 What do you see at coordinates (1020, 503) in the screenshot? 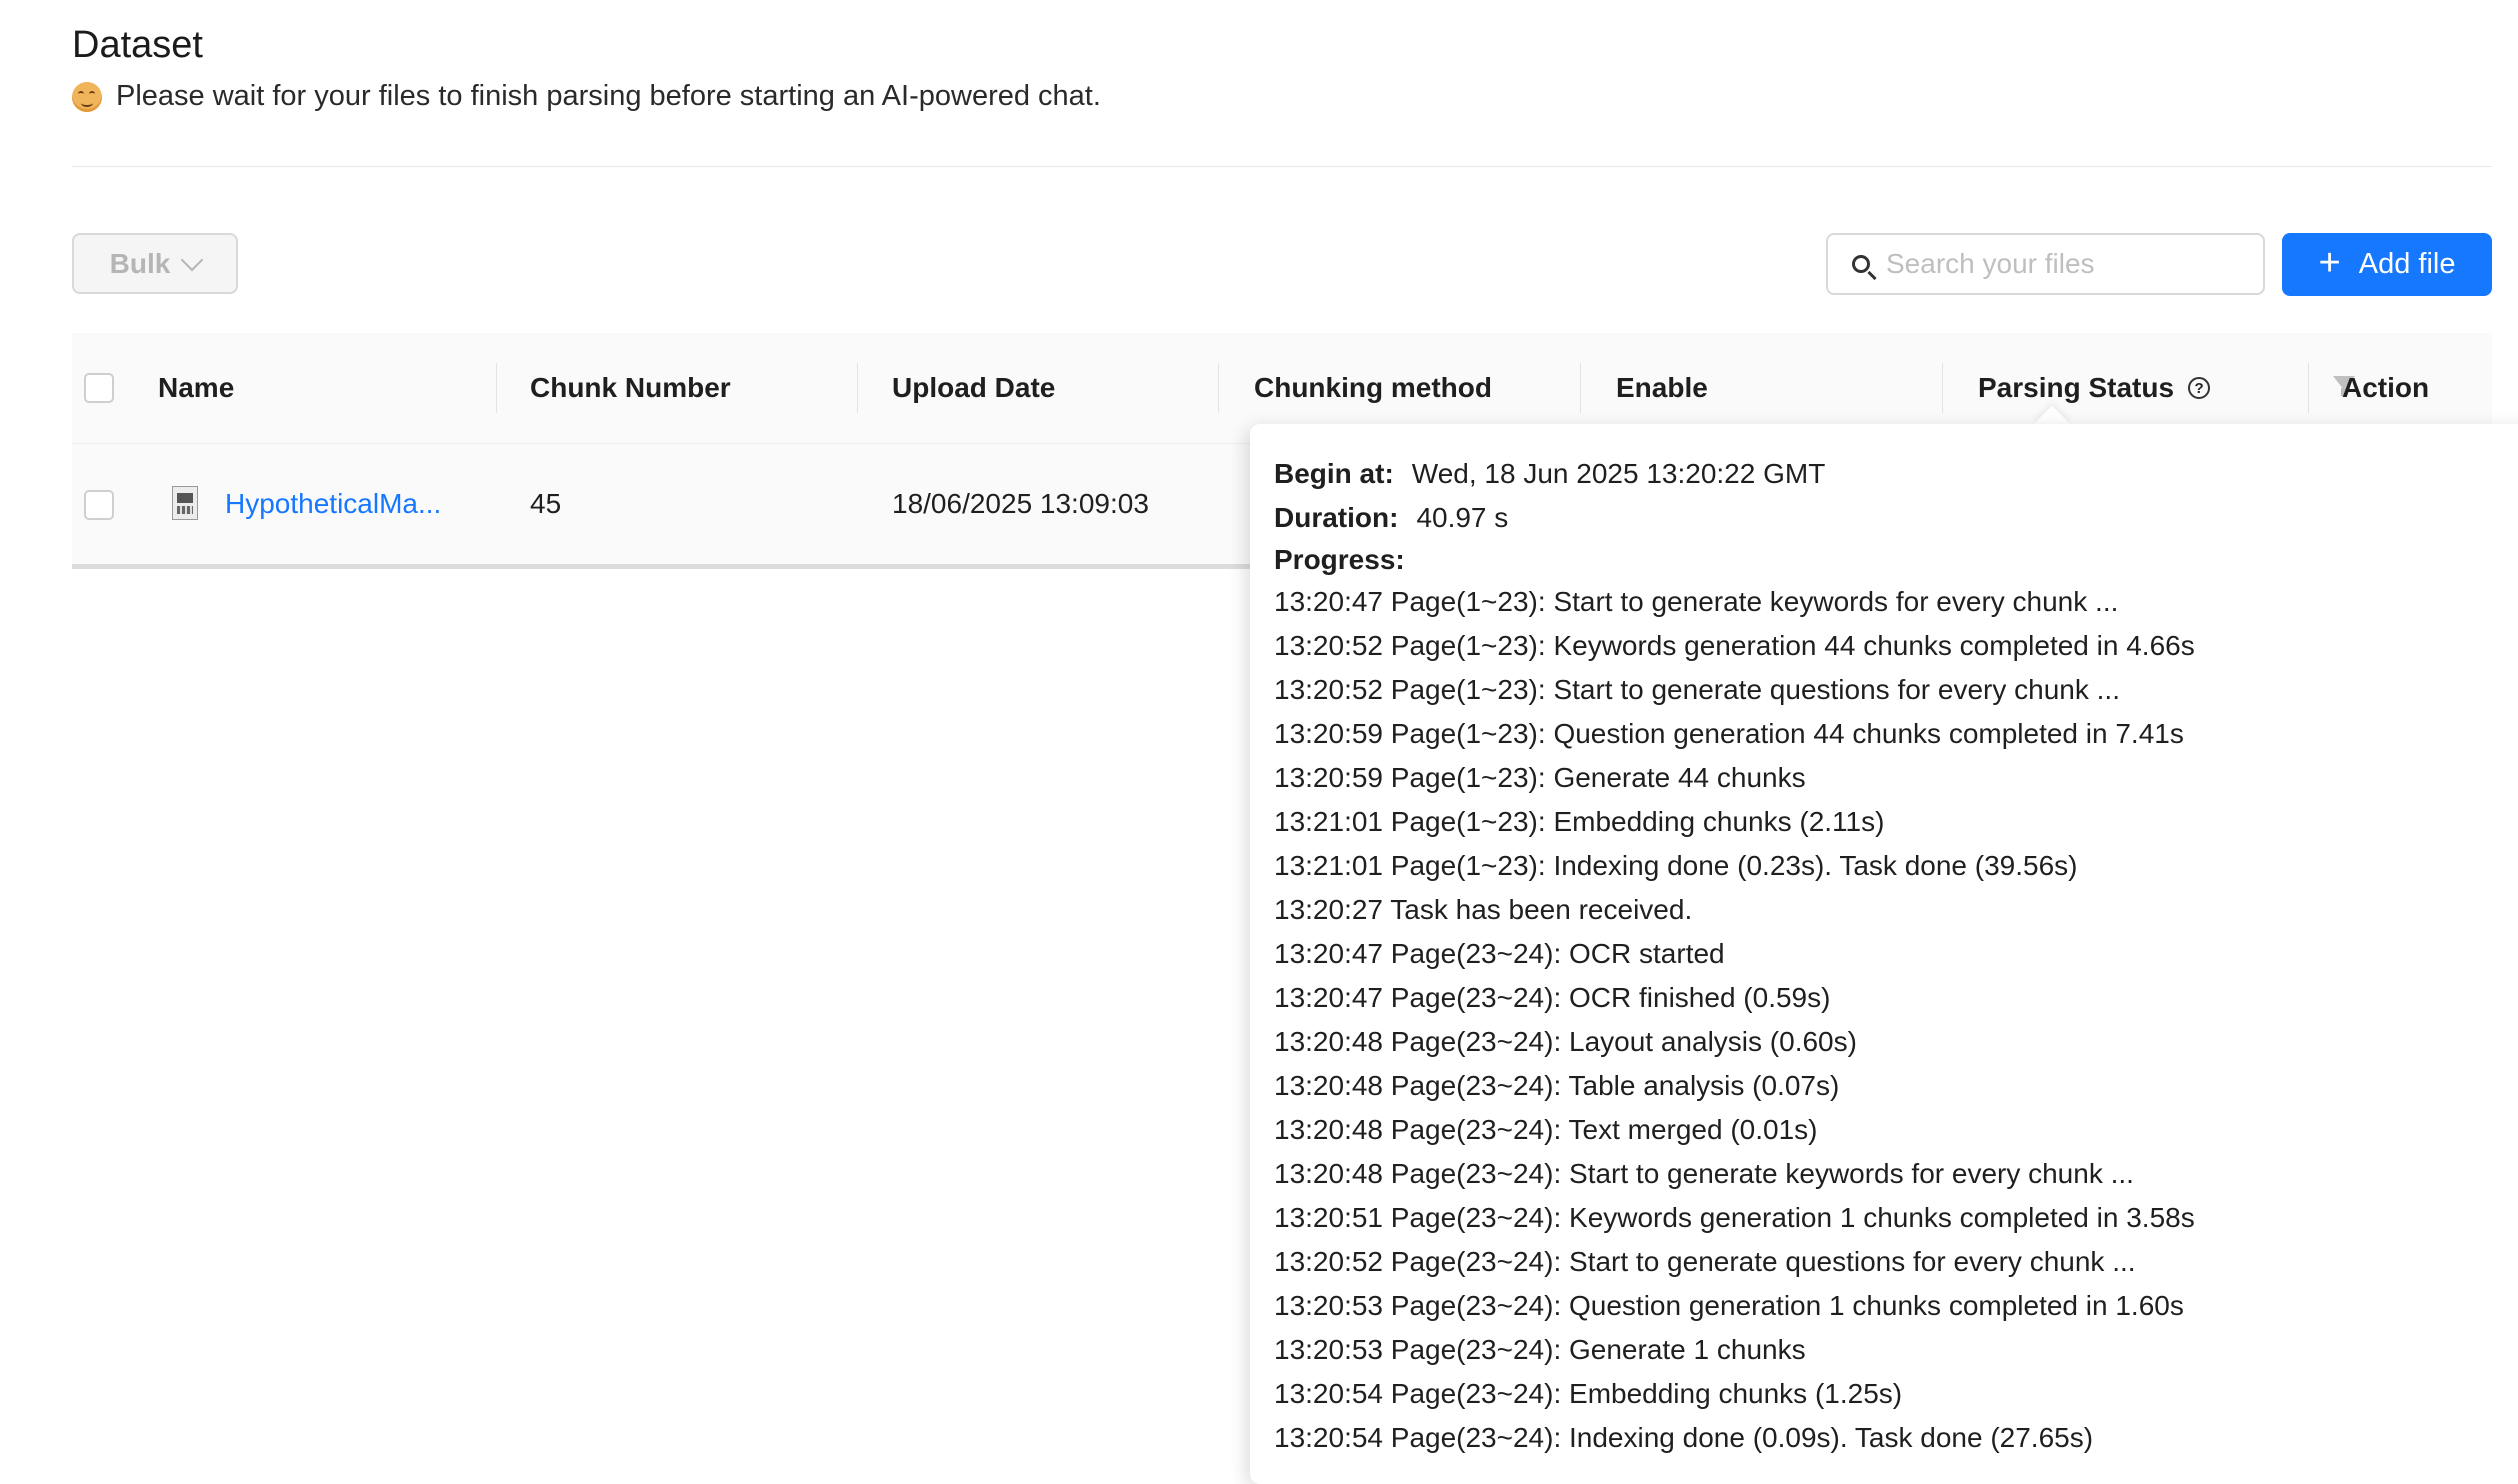
I see `upload-date-cell: 18/06/2025 13:09:03` at bounding box center [1020, 503].